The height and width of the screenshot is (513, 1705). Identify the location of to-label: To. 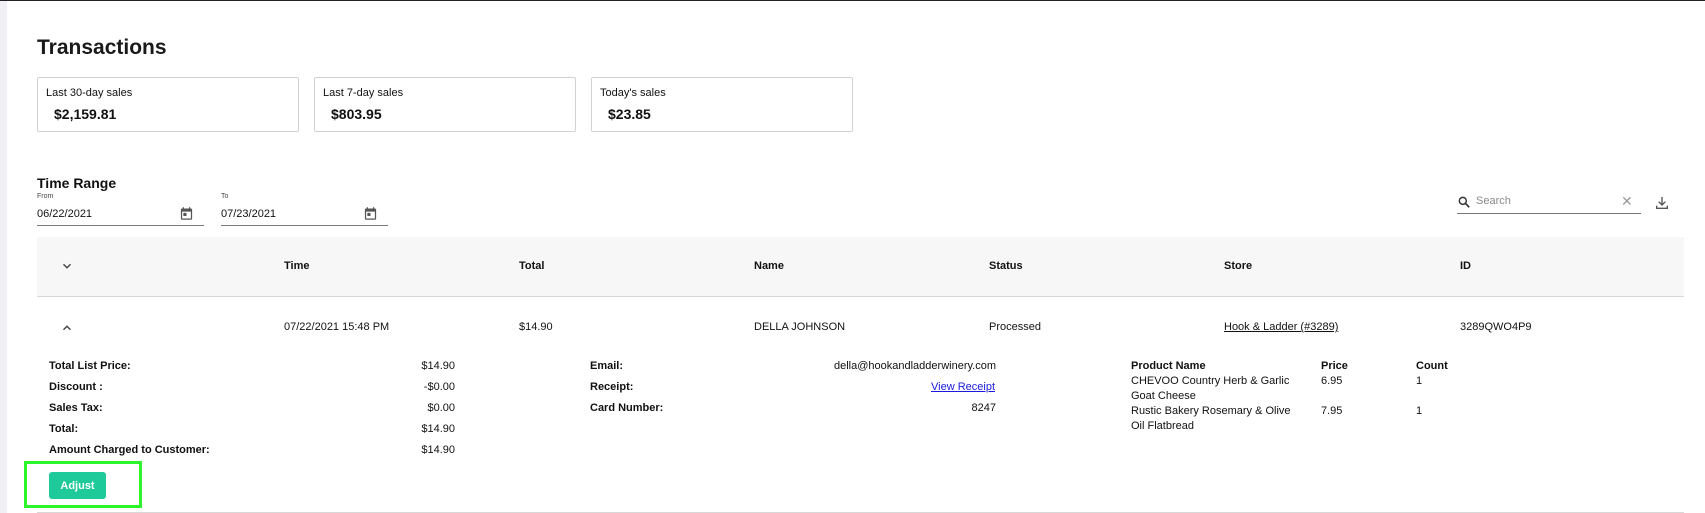
(225, 196).